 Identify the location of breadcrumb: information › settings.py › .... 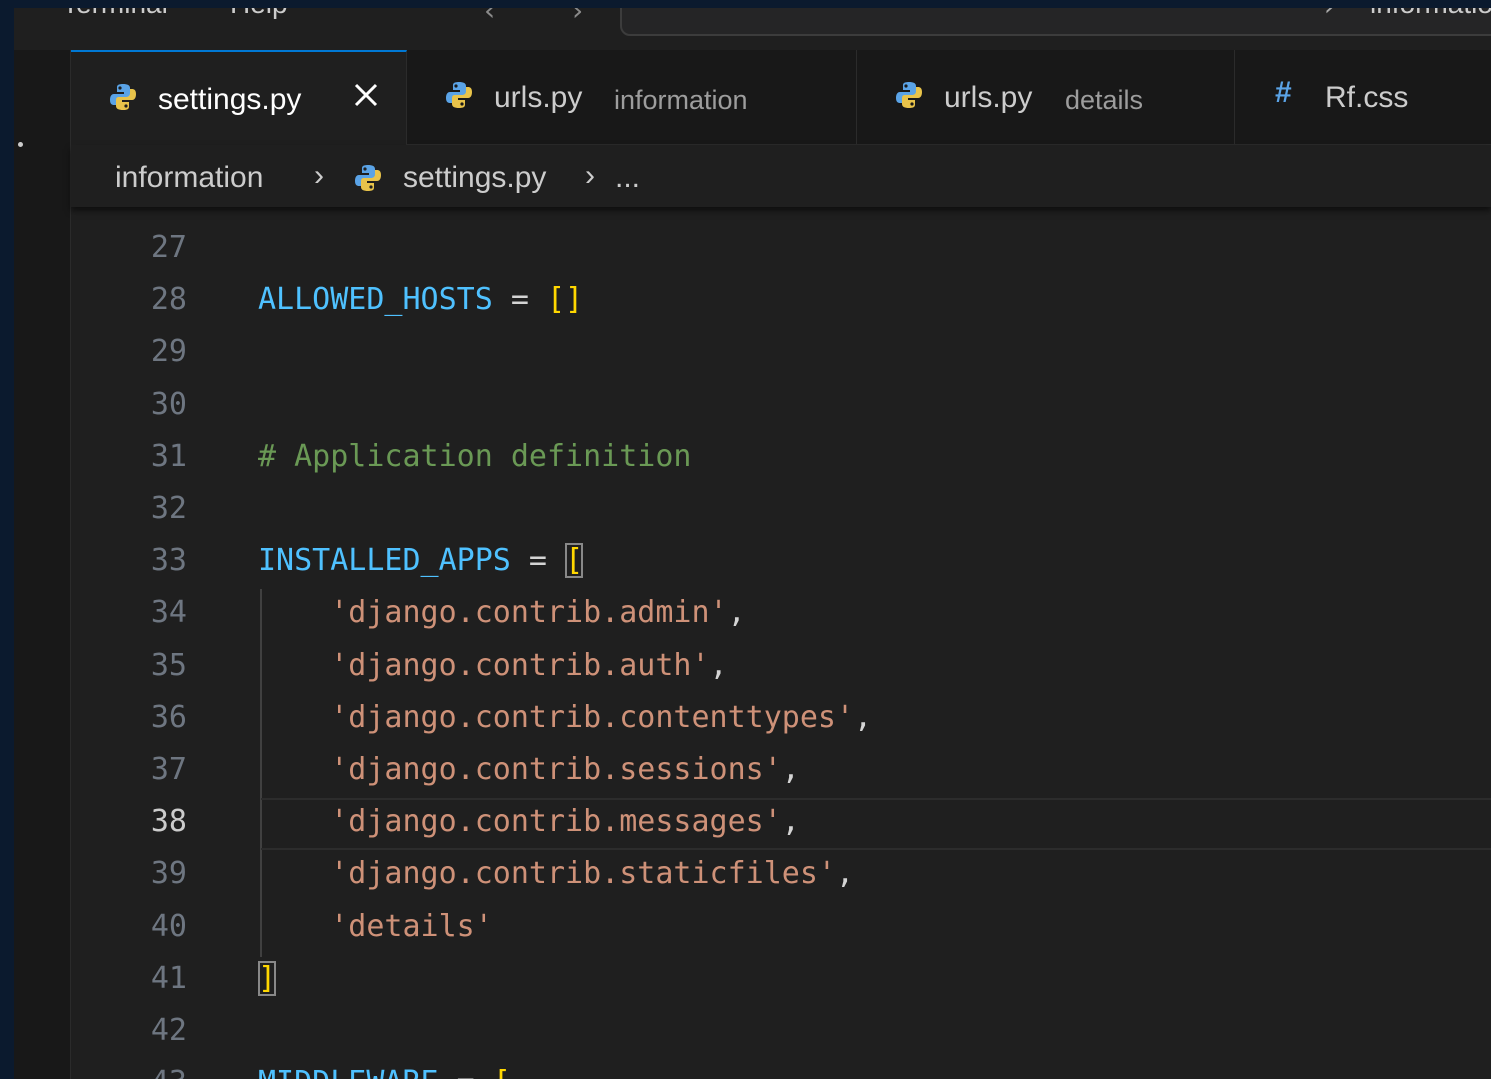
(781, 176).